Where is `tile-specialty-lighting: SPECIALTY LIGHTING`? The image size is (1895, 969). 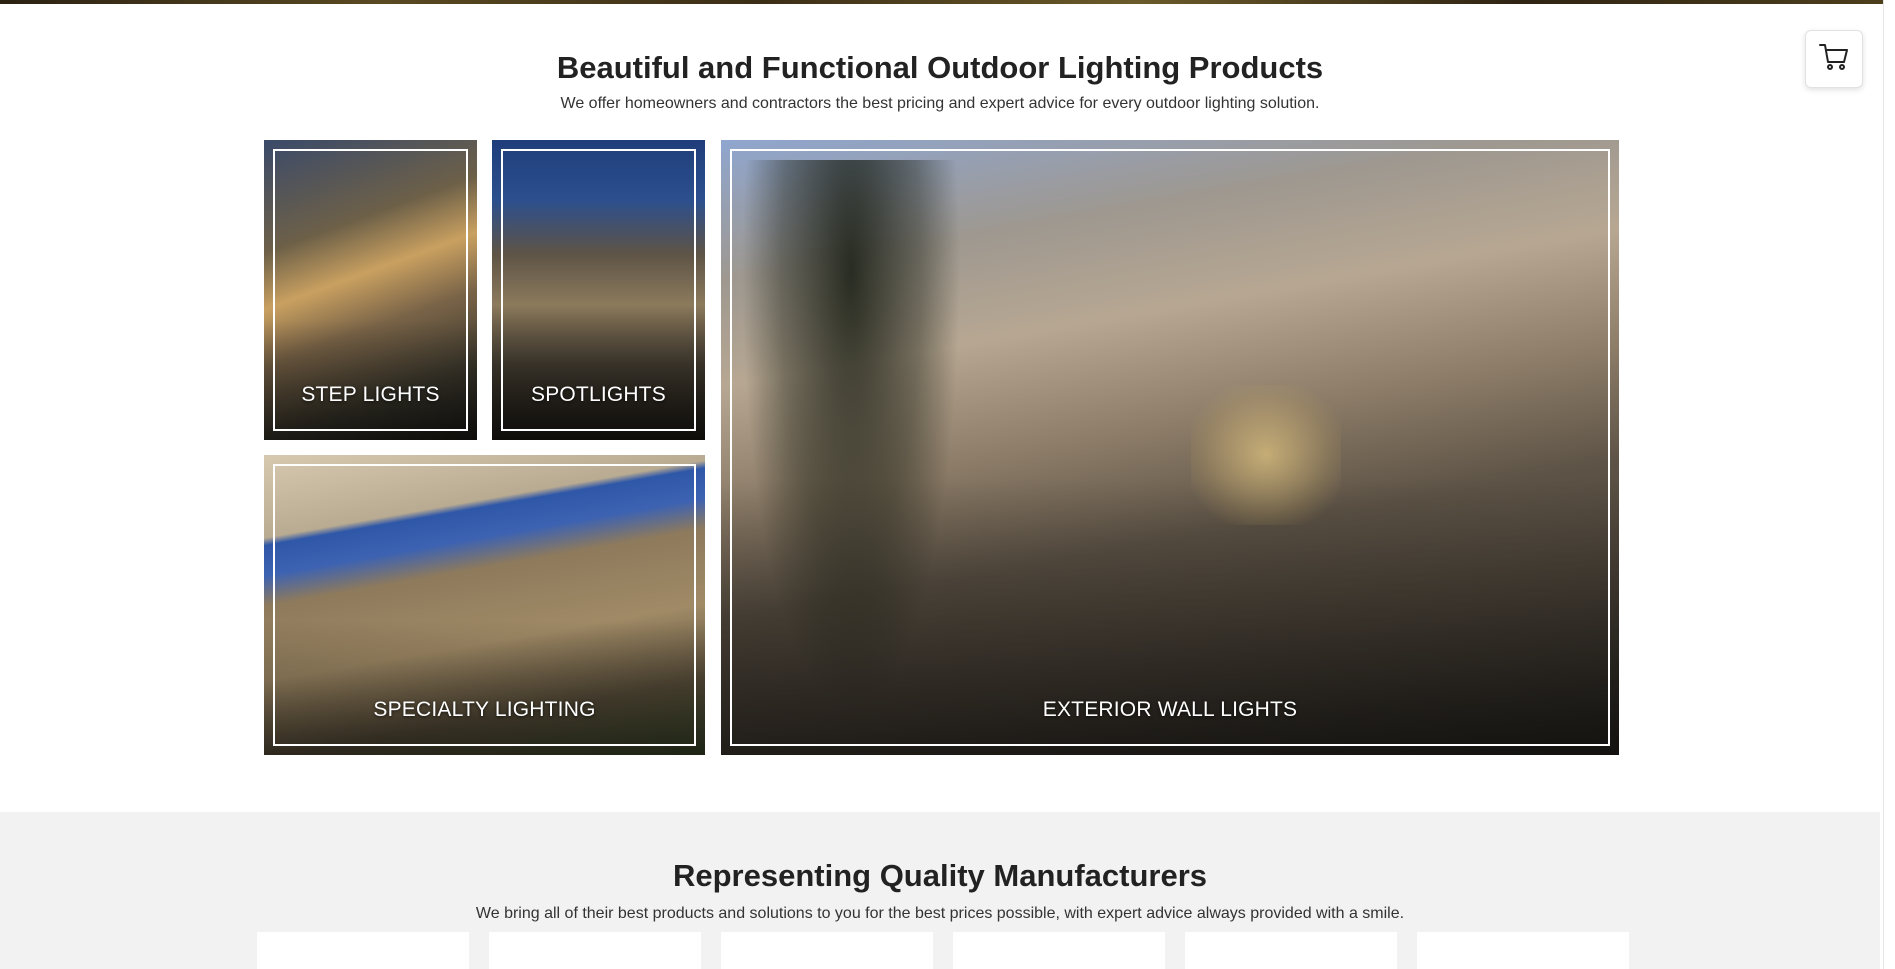
tile-specialty-lighting: SPECIALTY LIGHTING is located at coordinates (484, 605).